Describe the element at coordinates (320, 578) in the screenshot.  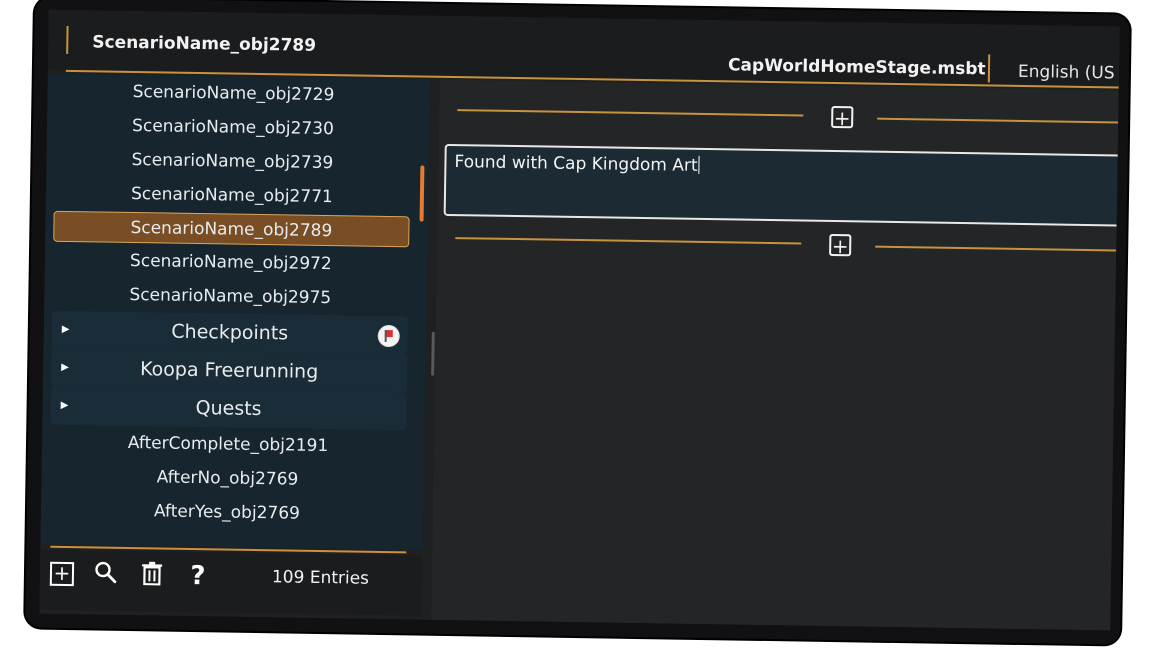
I see `entry-count: 109 Entries` at that location.